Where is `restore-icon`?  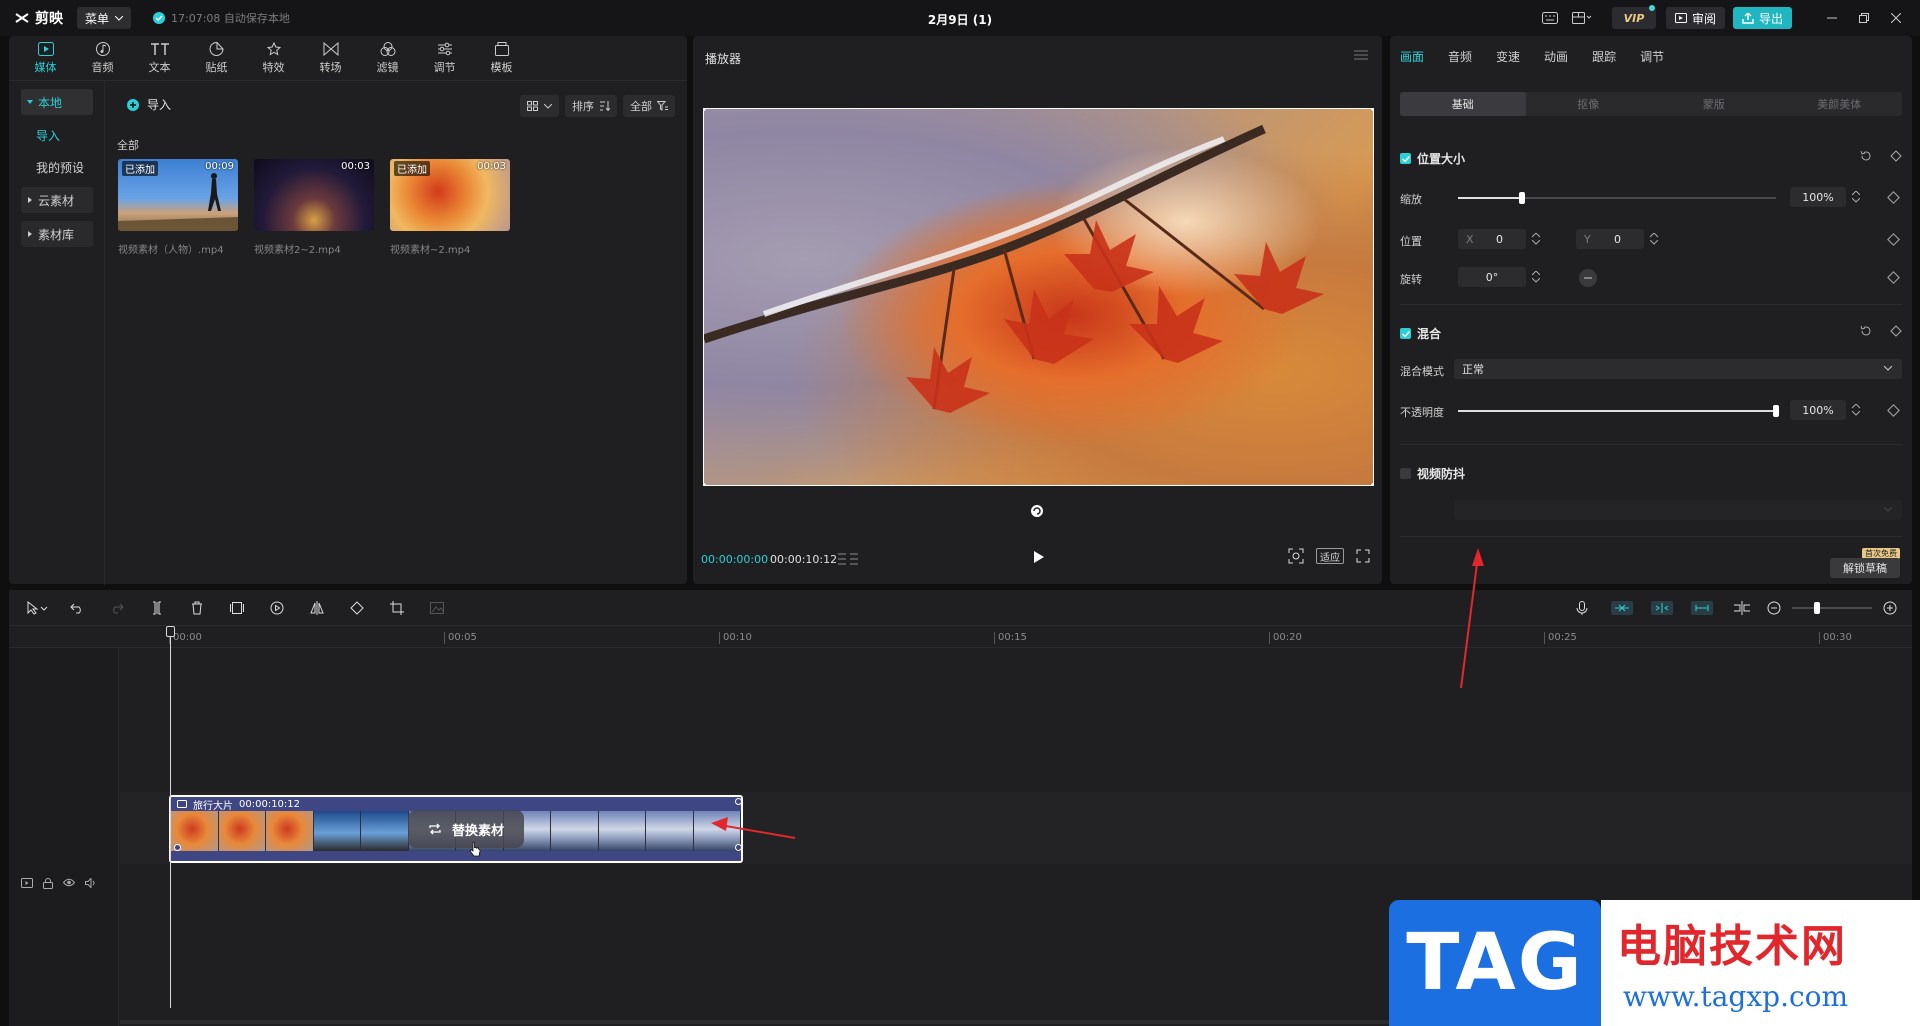 restore-icon is located at coordinates (1864, 18).